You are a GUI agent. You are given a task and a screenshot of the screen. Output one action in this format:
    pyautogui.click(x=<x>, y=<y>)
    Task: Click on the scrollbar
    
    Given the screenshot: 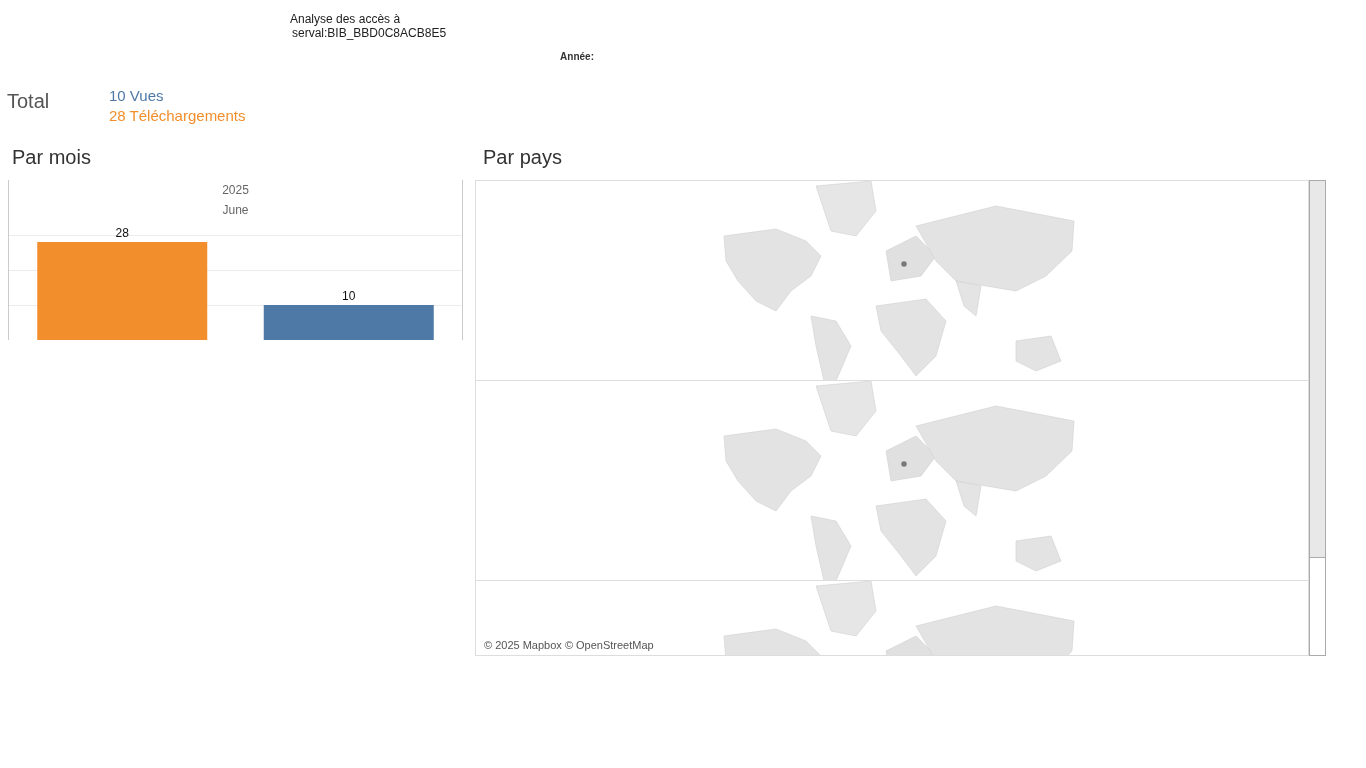 What is the action you would take?
    pyautogui.click(x=1317, y=418)
    